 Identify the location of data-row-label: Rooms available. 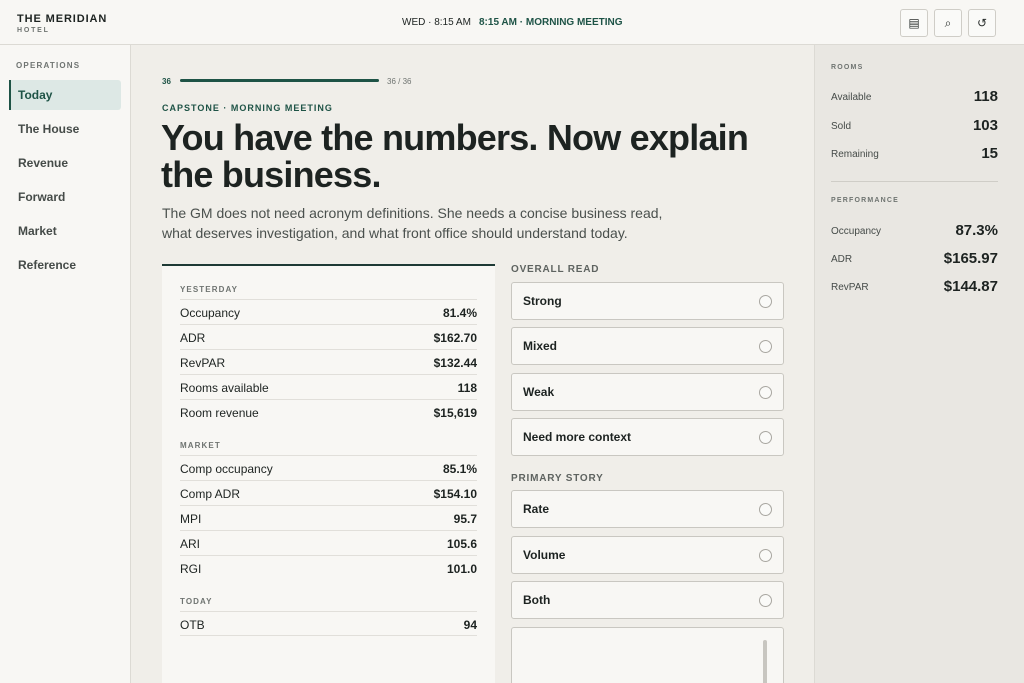
(224, 388).